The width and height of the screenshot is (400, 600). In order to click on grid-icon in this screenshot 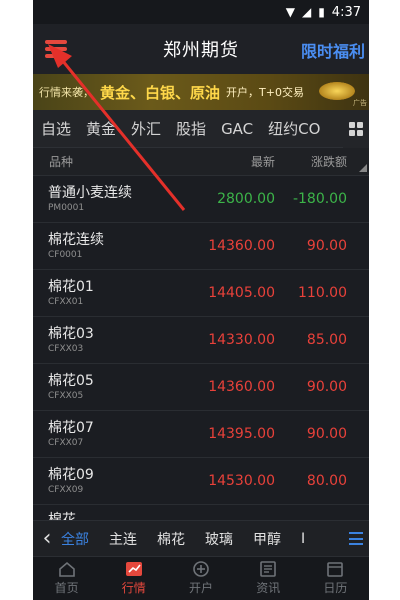, I will do `click(356, 129)`.